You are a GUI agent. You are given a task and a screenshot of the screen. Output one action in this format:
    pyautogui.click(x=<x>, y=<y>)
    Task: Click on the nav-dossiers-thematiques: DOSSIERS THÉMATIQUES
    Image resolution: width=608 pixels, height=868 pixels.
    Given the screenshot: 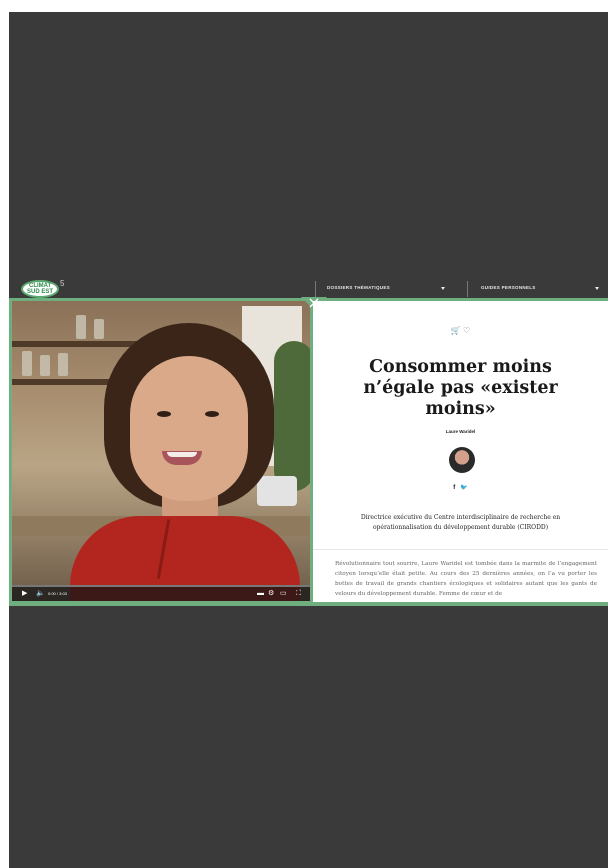 What is the action you would take?
    pyautogui.click(x=358, y=287)
    